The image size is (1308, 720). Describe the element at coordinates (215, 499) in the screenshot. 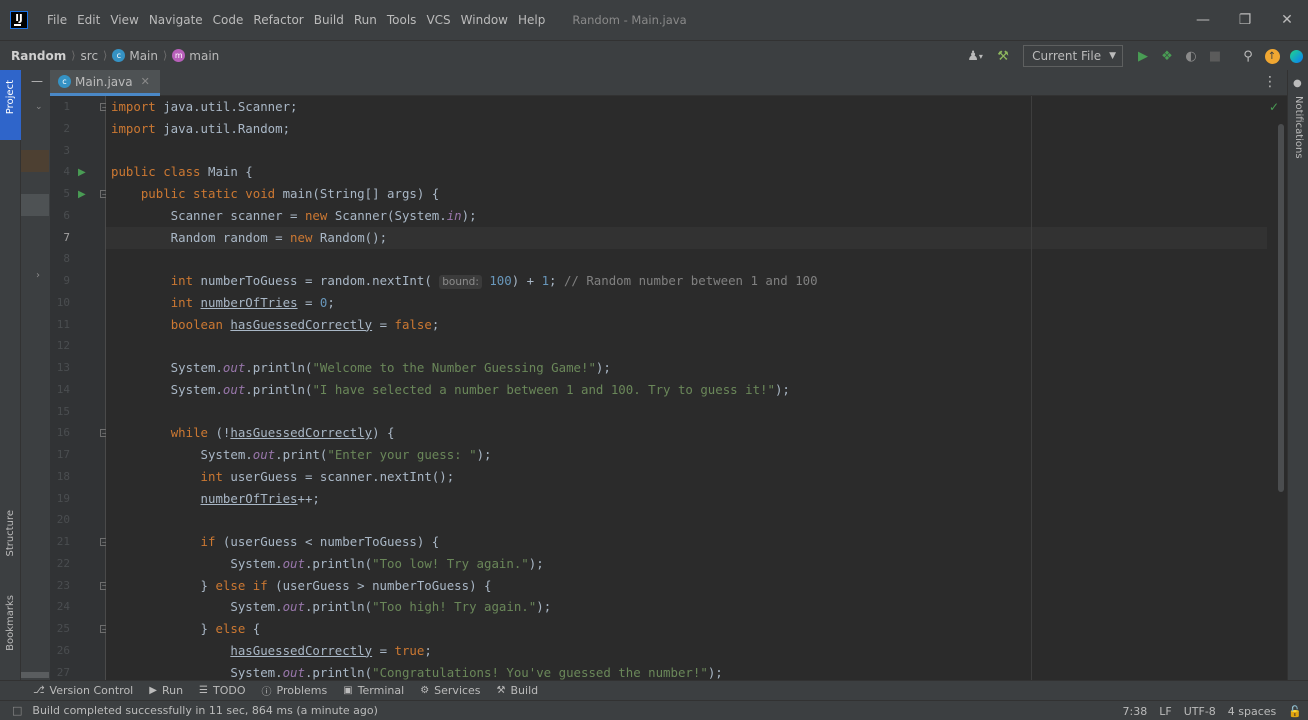

I see `code-line: numberOfTries++;` at that location.